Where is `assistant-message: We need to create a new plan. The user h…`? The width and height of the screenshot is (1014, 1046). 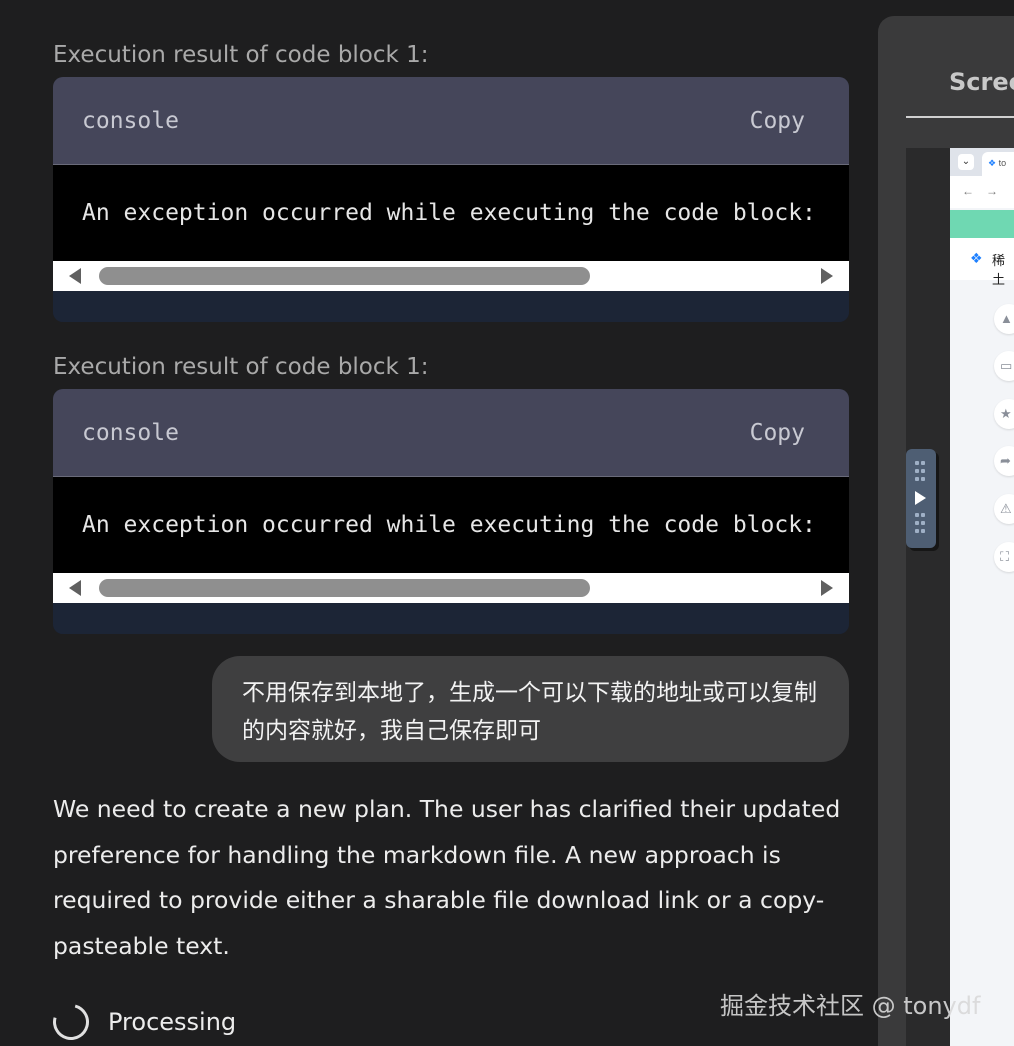 assistant-message: We need to create a new plan. The user h… is located at coordinates (447, 877).